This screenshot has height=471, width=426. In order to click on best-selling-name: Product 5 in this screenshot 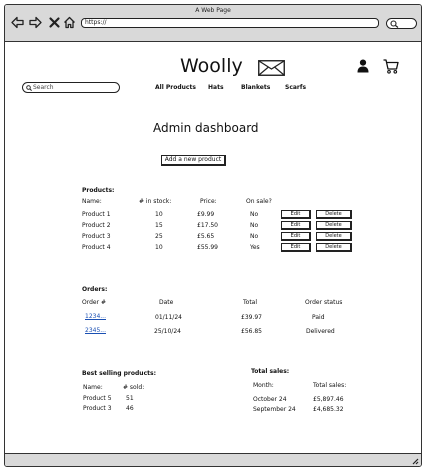, I will do `click(97, 398)`.